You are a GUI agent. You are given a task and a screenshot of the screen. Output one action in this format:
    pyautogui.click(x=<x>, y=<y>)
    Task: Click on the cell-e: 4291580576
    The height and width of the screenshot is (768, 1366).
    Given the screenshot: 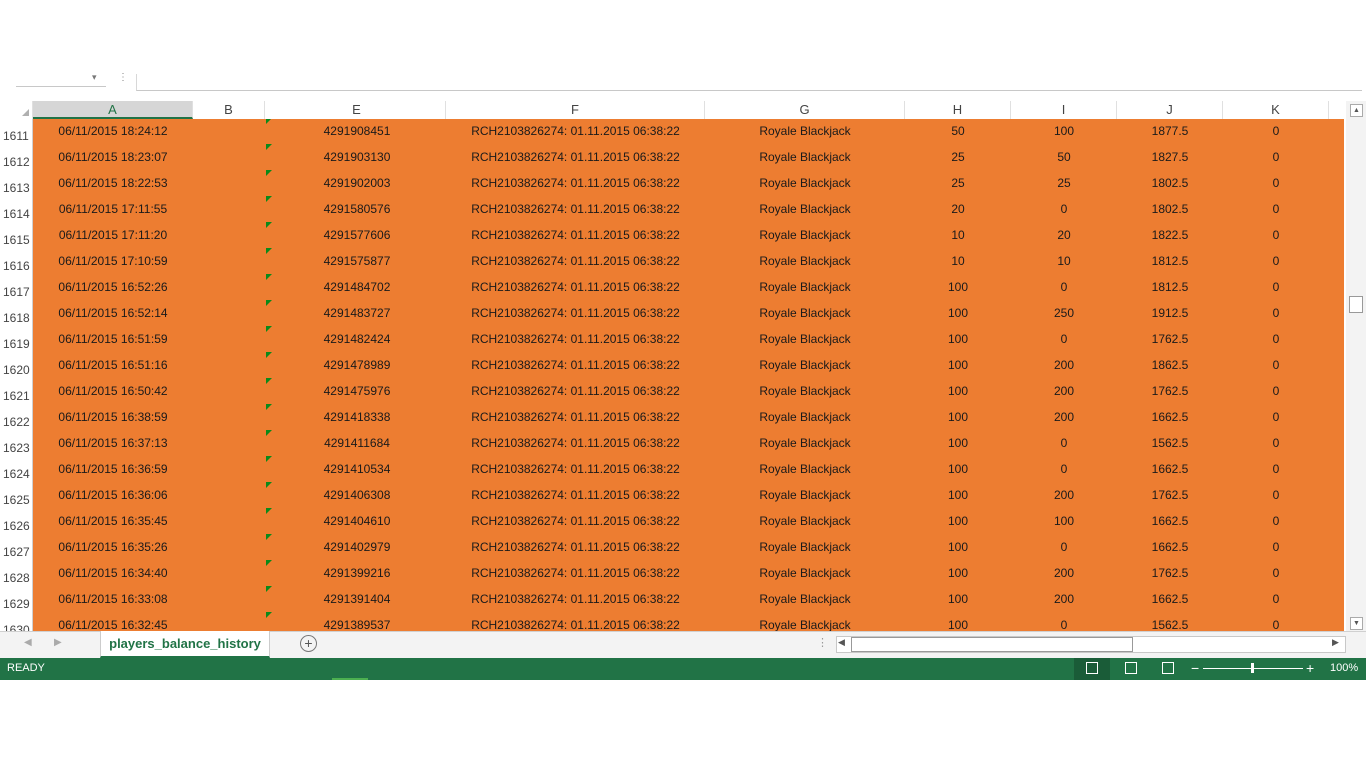 What is the action you would take?
    pyautogui.click(x=357, y=210)
    